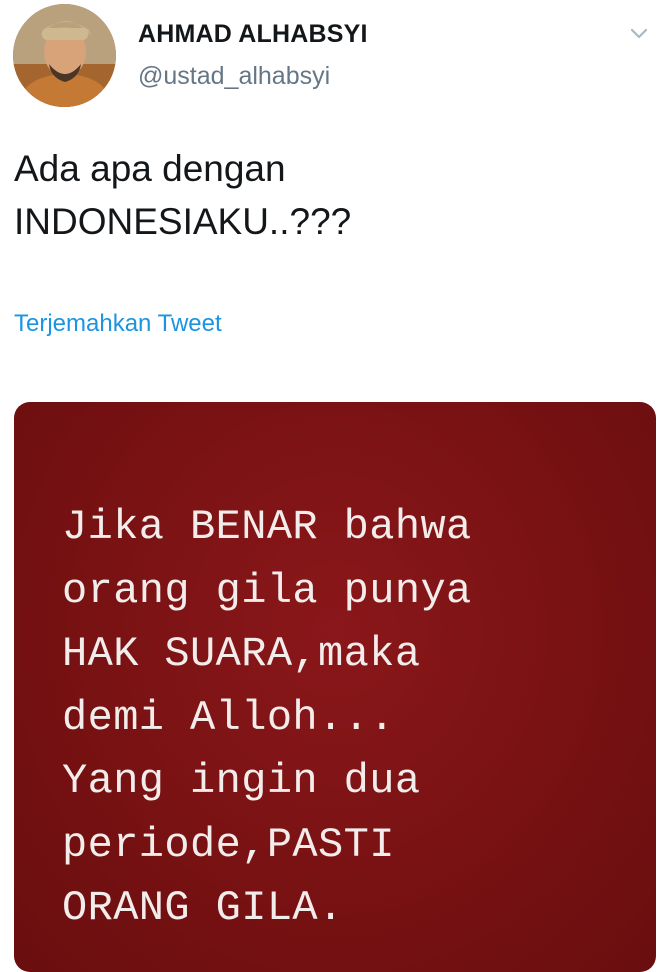 The width and height of the screenshot is (666, 972). What do you see at coordinates (639, 33) in the screenshot?
I see `chevron-down-icon` at bounding box center [639, 33].